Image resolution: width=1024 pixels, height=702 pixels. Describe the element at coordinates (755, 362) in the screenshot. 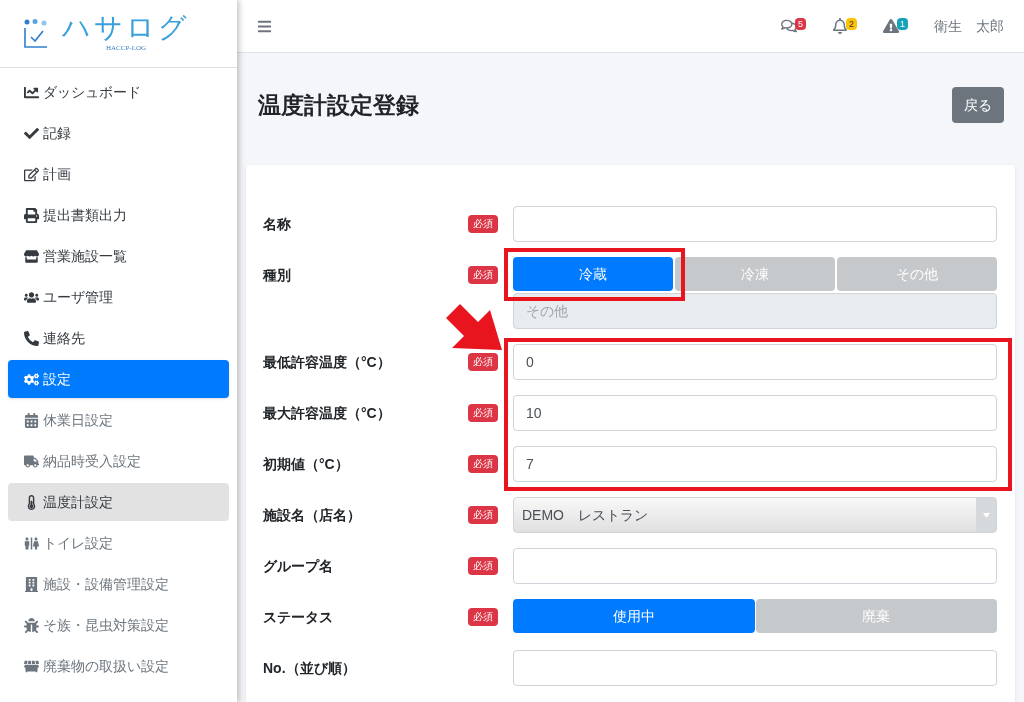

I see `input-field: 0` at that location.